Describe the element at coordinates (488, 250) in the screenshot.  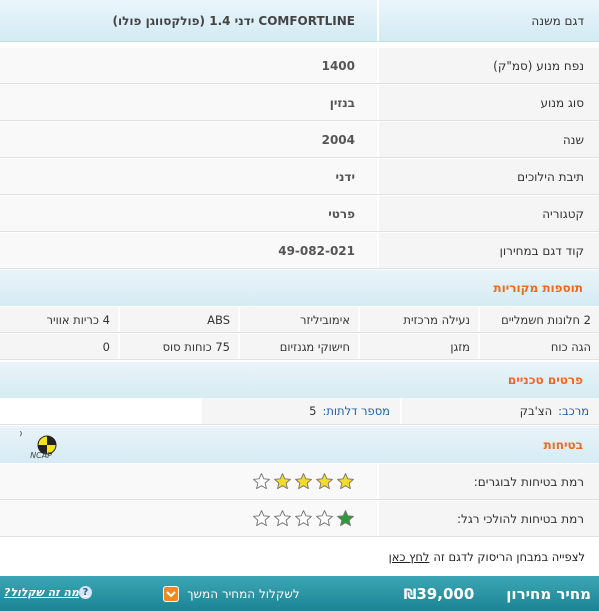
I see `spec-label: קוד דגם במחירון` at that location.